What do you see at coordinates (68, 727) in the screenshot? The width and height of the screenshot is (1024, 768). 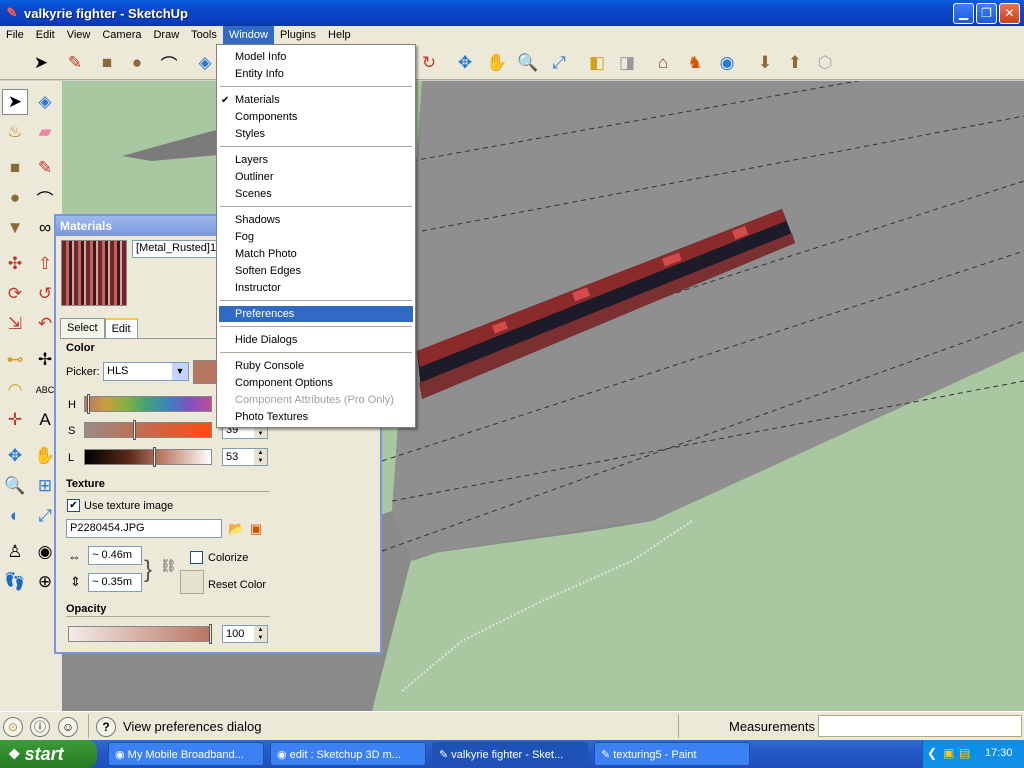 I see `user-icon: ☺` at bounding box center [68, 727].